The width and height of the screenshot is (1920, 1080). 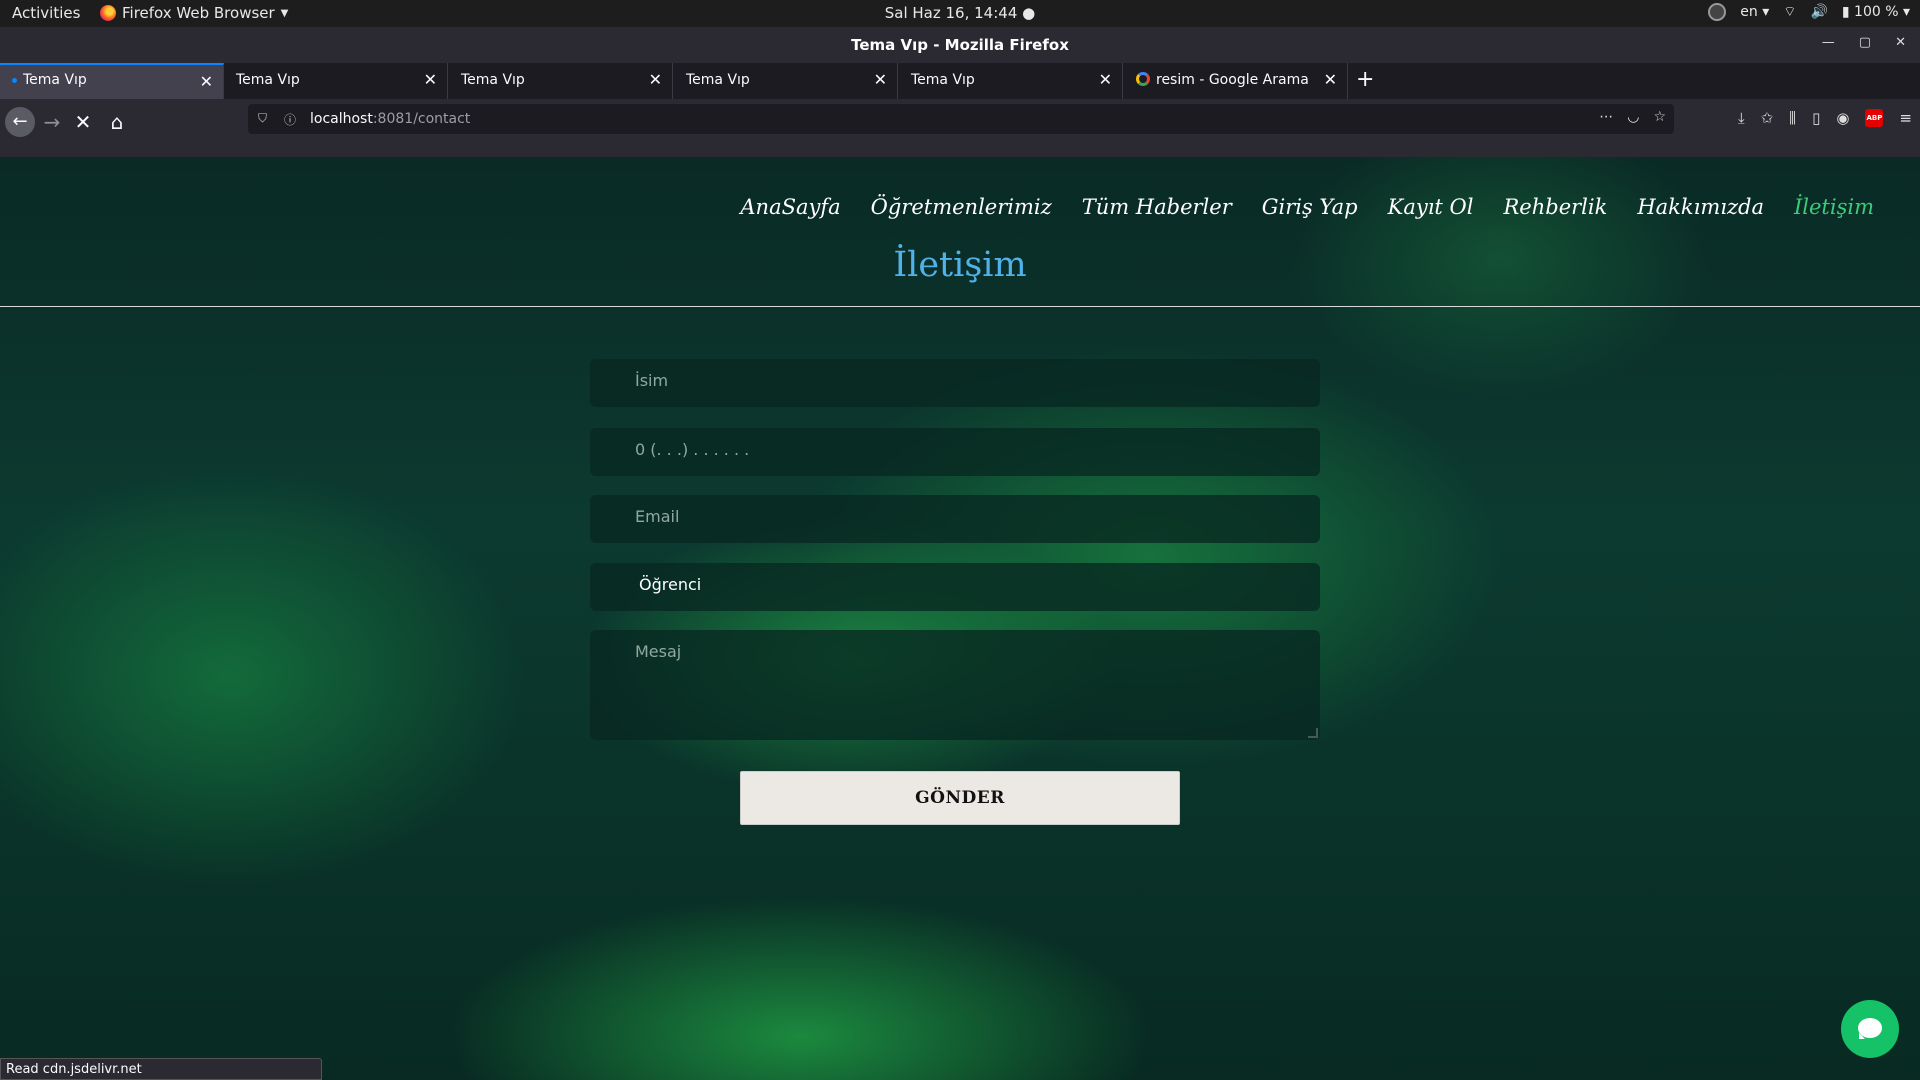 What do you see at coordinates (1792, 118) in the screenshot?
I see `library-icon: ⫼` at bounding box center [1792, 118].